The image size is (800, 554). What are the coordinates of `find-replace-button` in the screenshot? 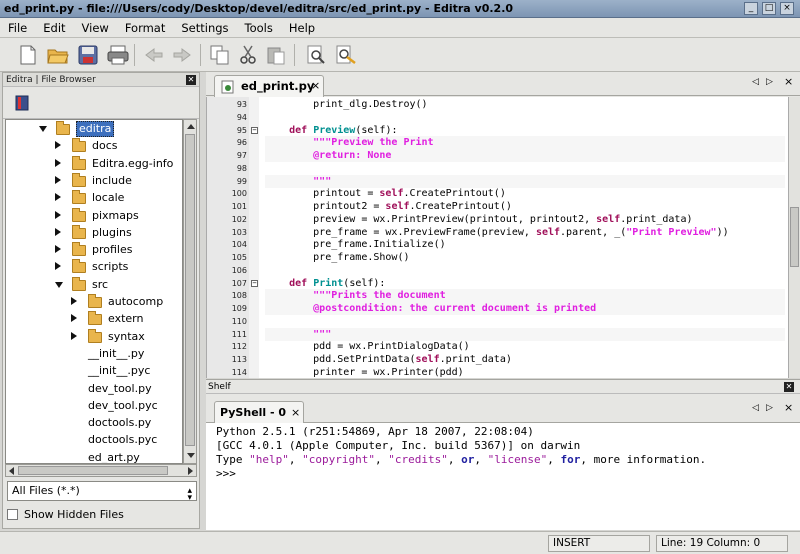 It's located at (346, 55).